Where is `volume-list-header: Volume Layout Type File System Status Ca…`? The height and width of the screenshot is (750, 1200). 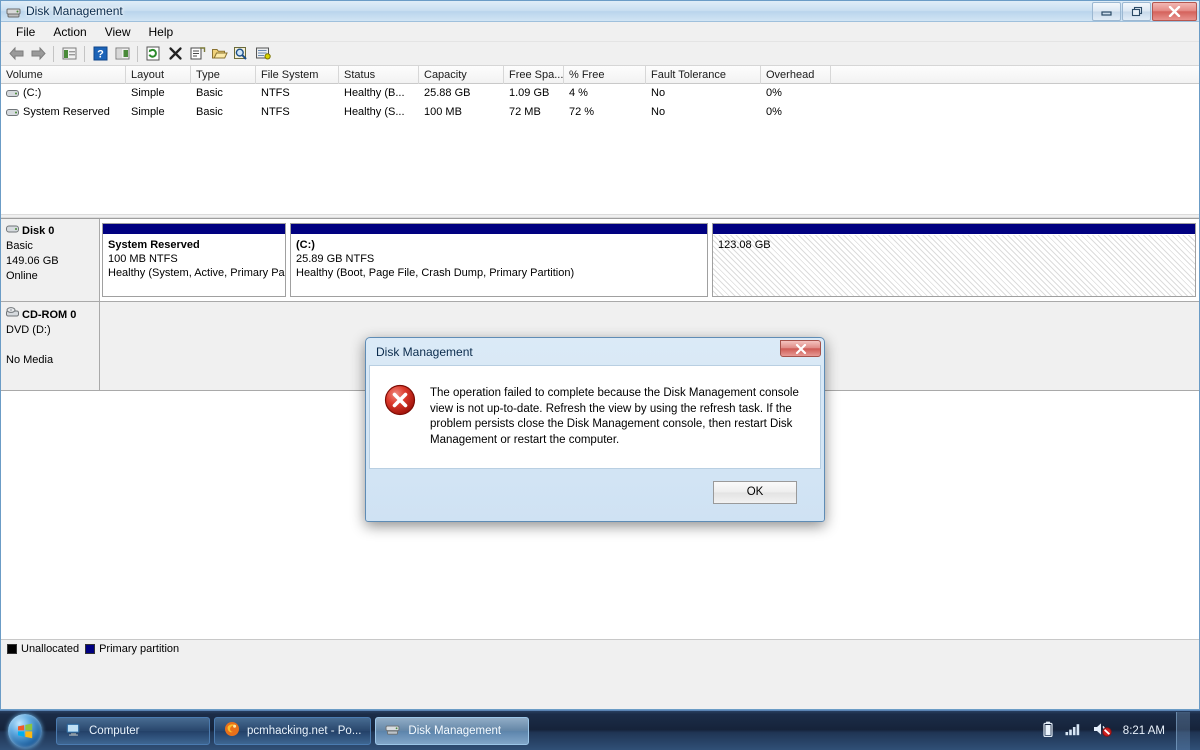
volume-list-header: Volume Layout Type File System Status Ca… is located at coordinates (600, 75).